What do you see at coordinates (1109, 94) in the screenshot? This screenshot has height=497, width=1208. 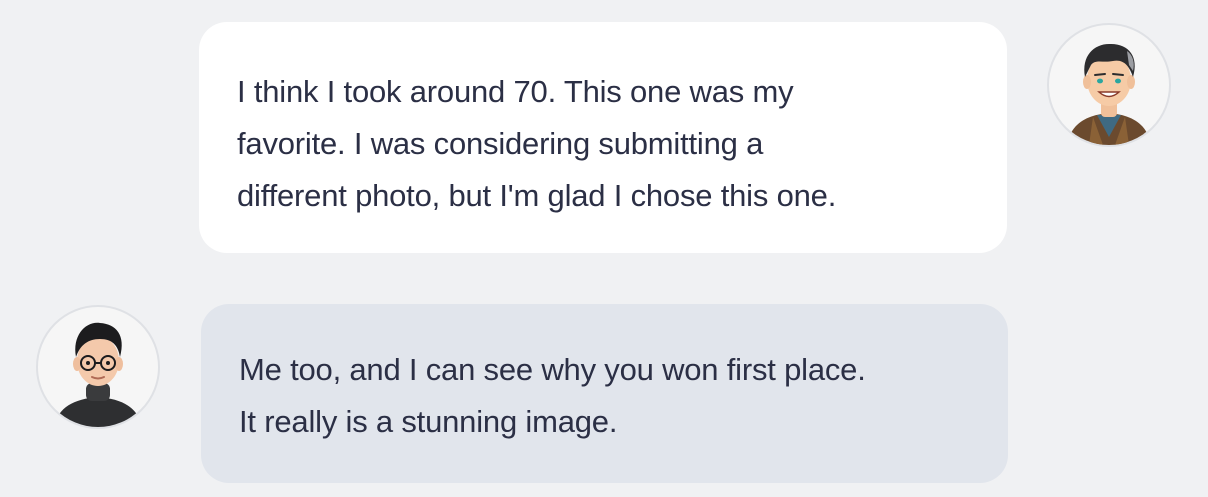 I see `man-with-jacket-avatar-icon` at bounding box center [1109, 94].